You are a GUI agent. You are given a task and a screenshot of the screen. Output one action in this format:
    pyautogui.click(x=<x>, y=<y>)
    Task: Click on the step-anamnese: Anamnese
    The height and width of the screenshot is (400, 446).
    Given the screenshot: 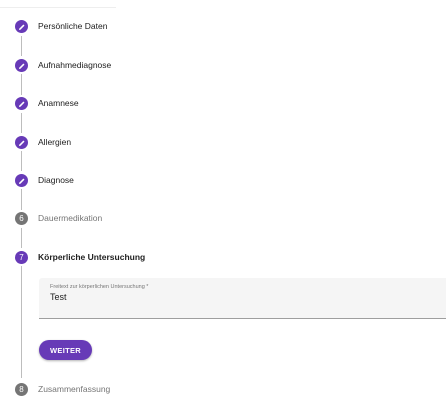 What is the action you would take?
    pyautogui.click(x=223, y=104)
    